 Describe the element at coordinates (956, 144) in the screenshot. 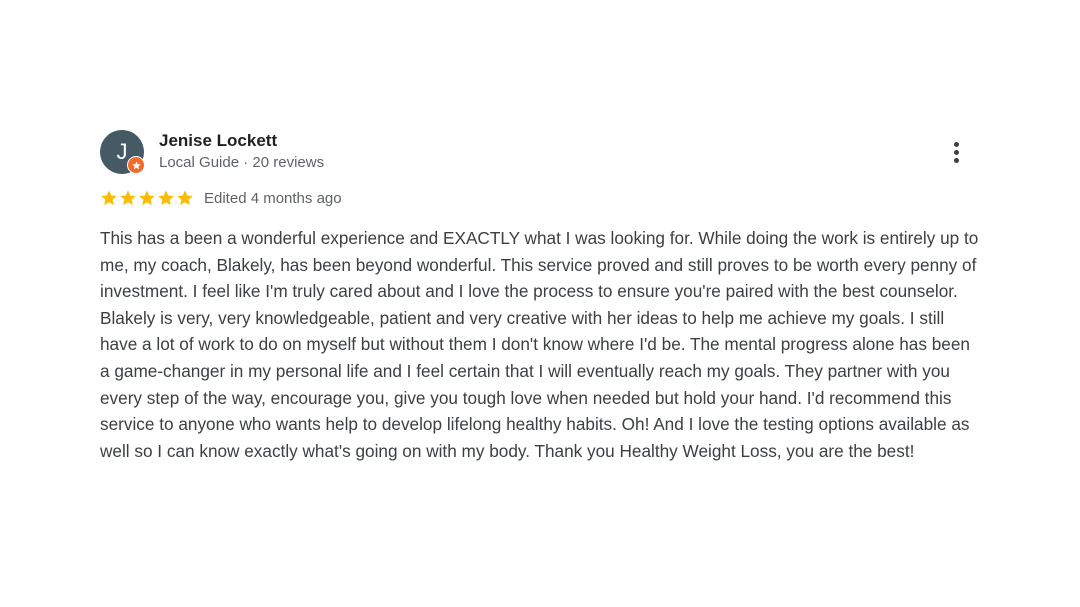

I see `more-vertical-icon` at that location.